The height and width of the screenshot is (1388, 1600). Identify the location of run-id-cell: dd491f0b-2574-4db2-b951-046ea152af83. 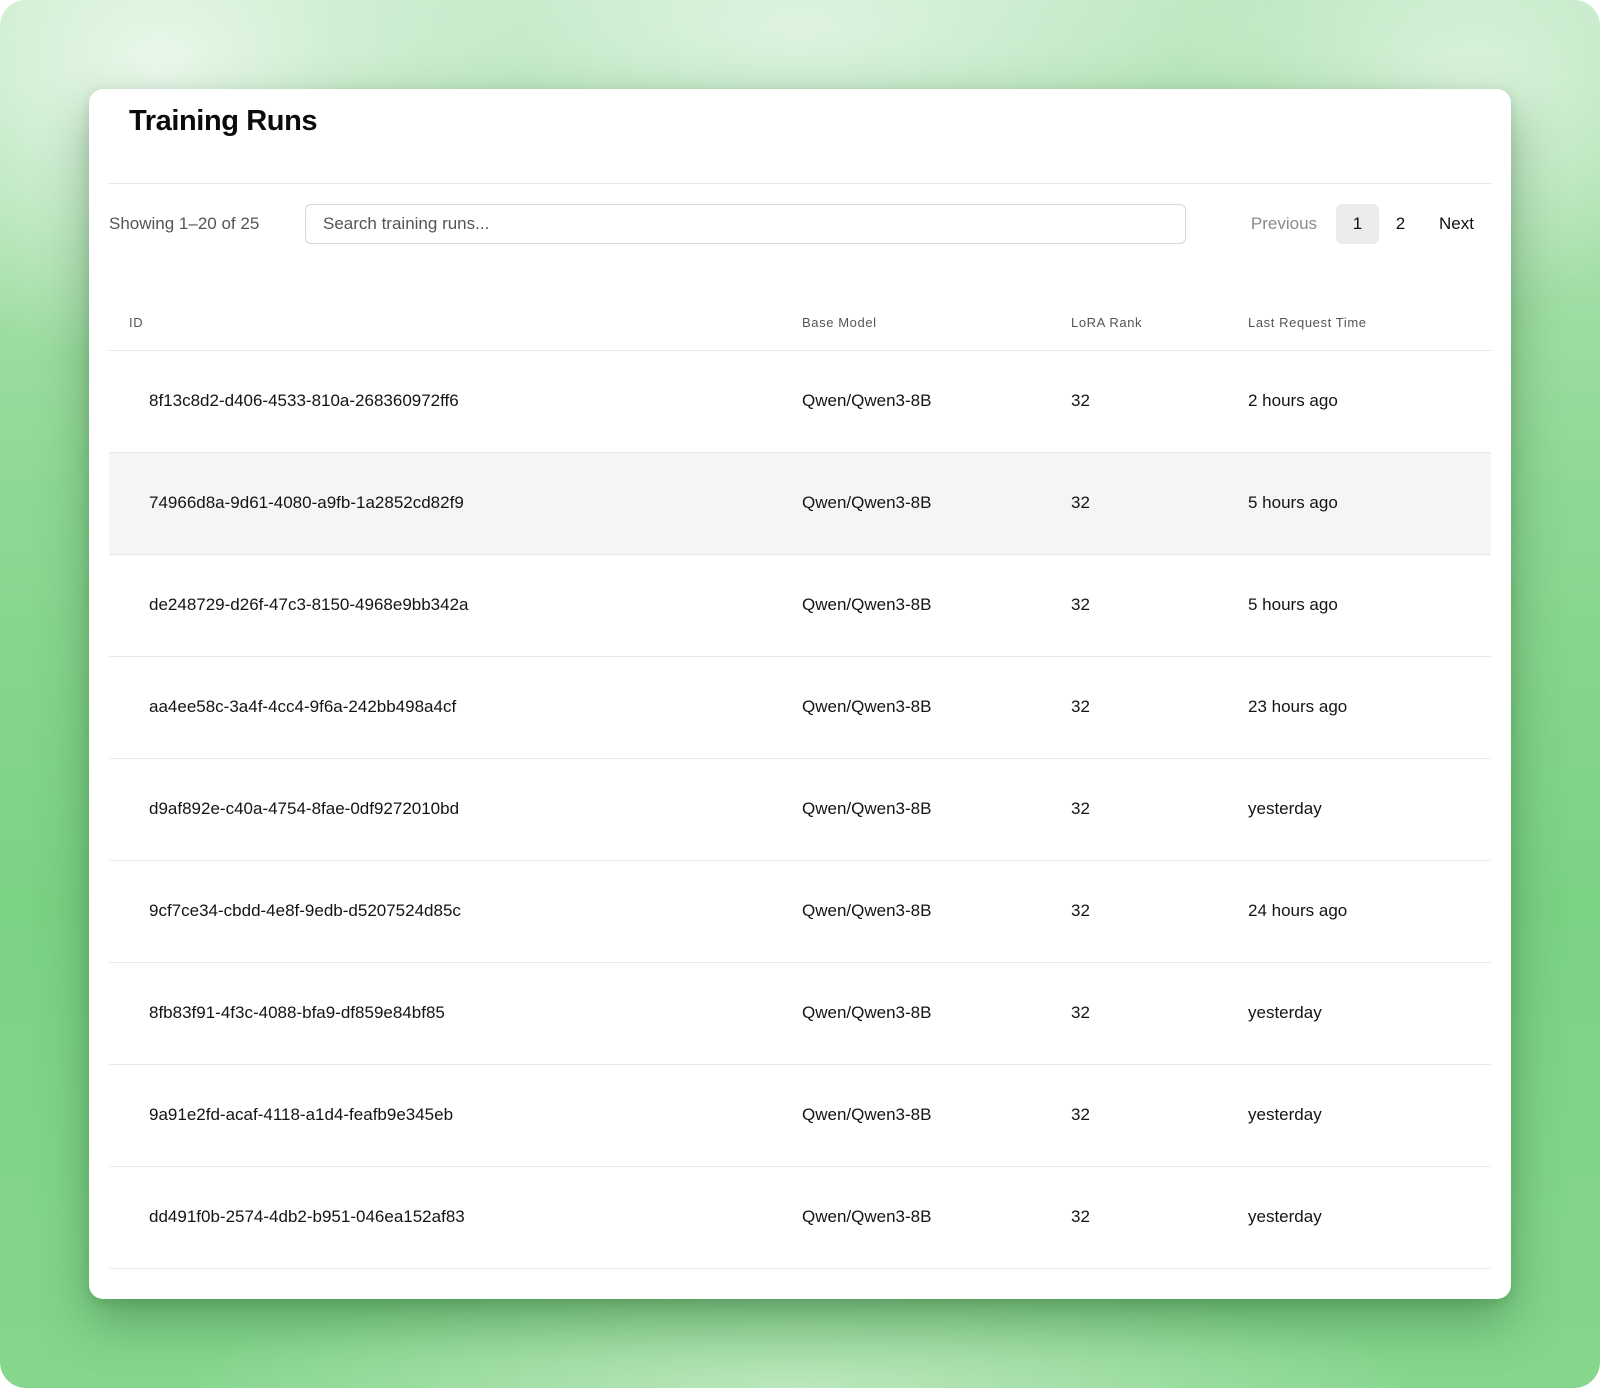
(307, 1216).